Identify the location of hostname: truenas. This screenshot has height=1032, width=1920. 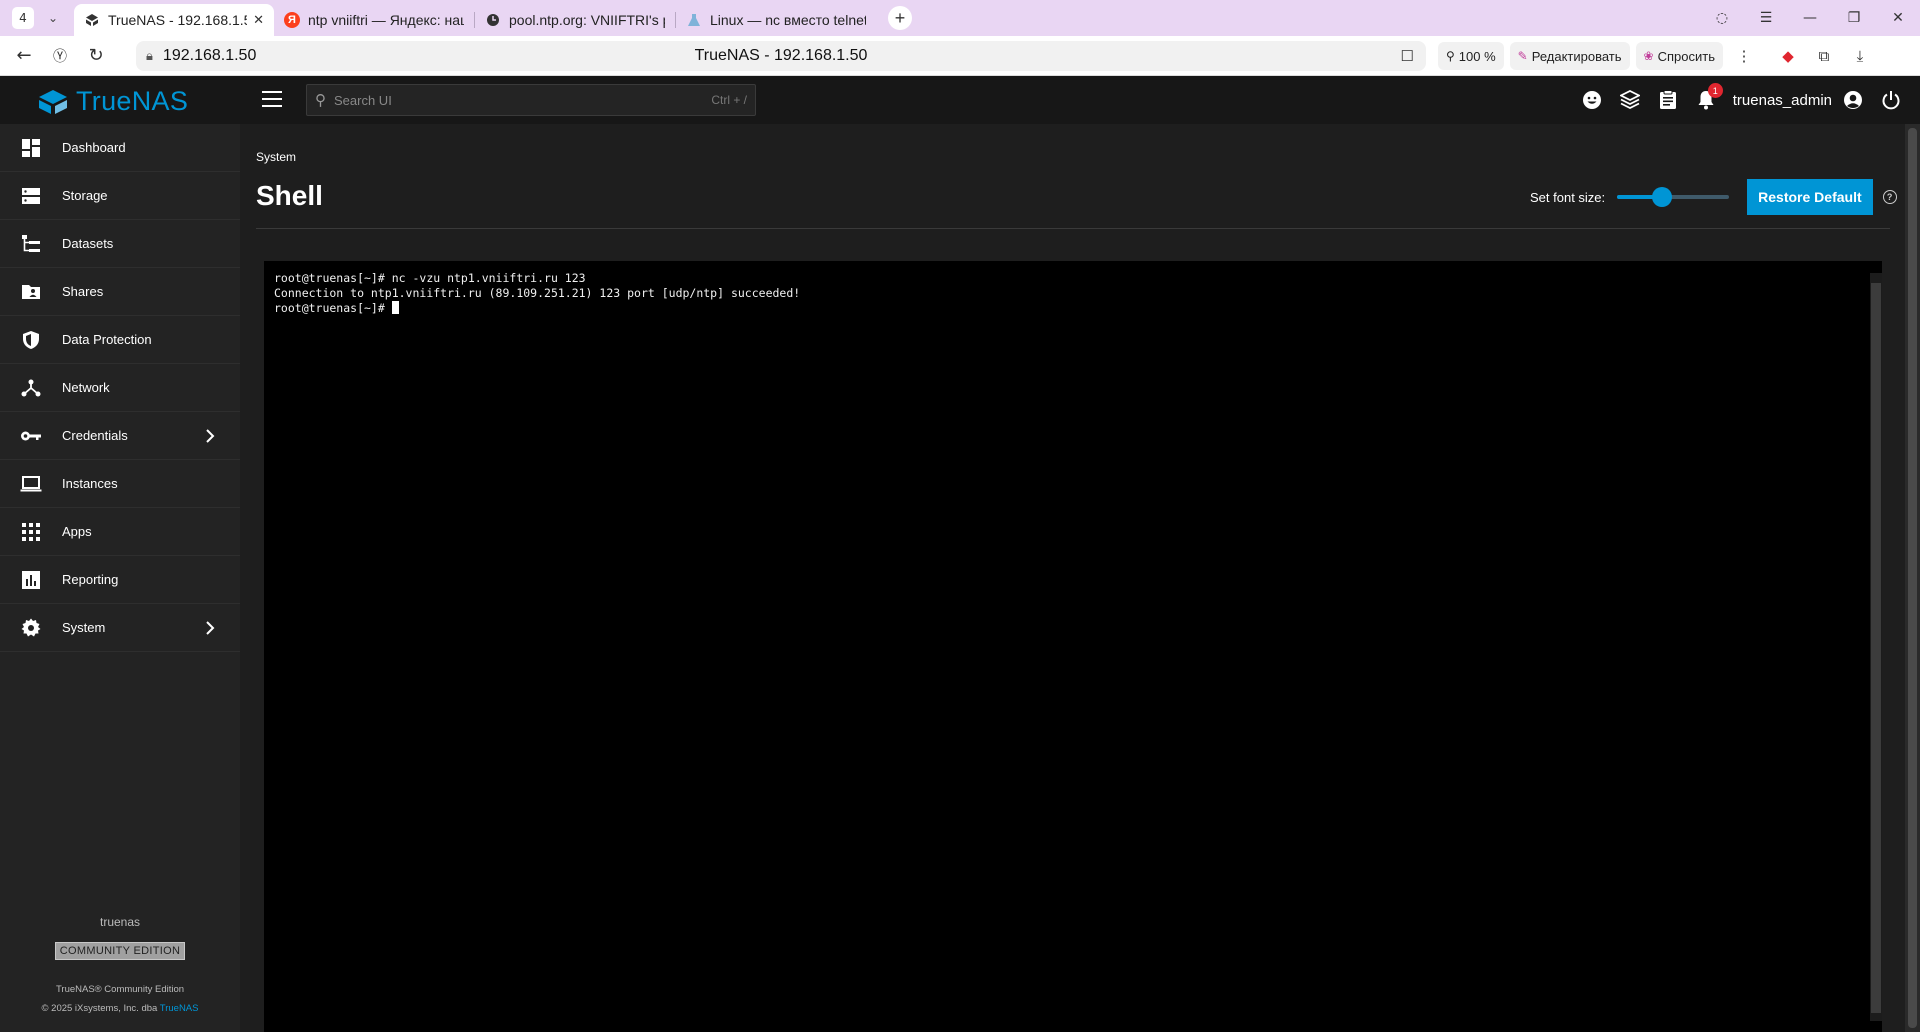
(120, 922).